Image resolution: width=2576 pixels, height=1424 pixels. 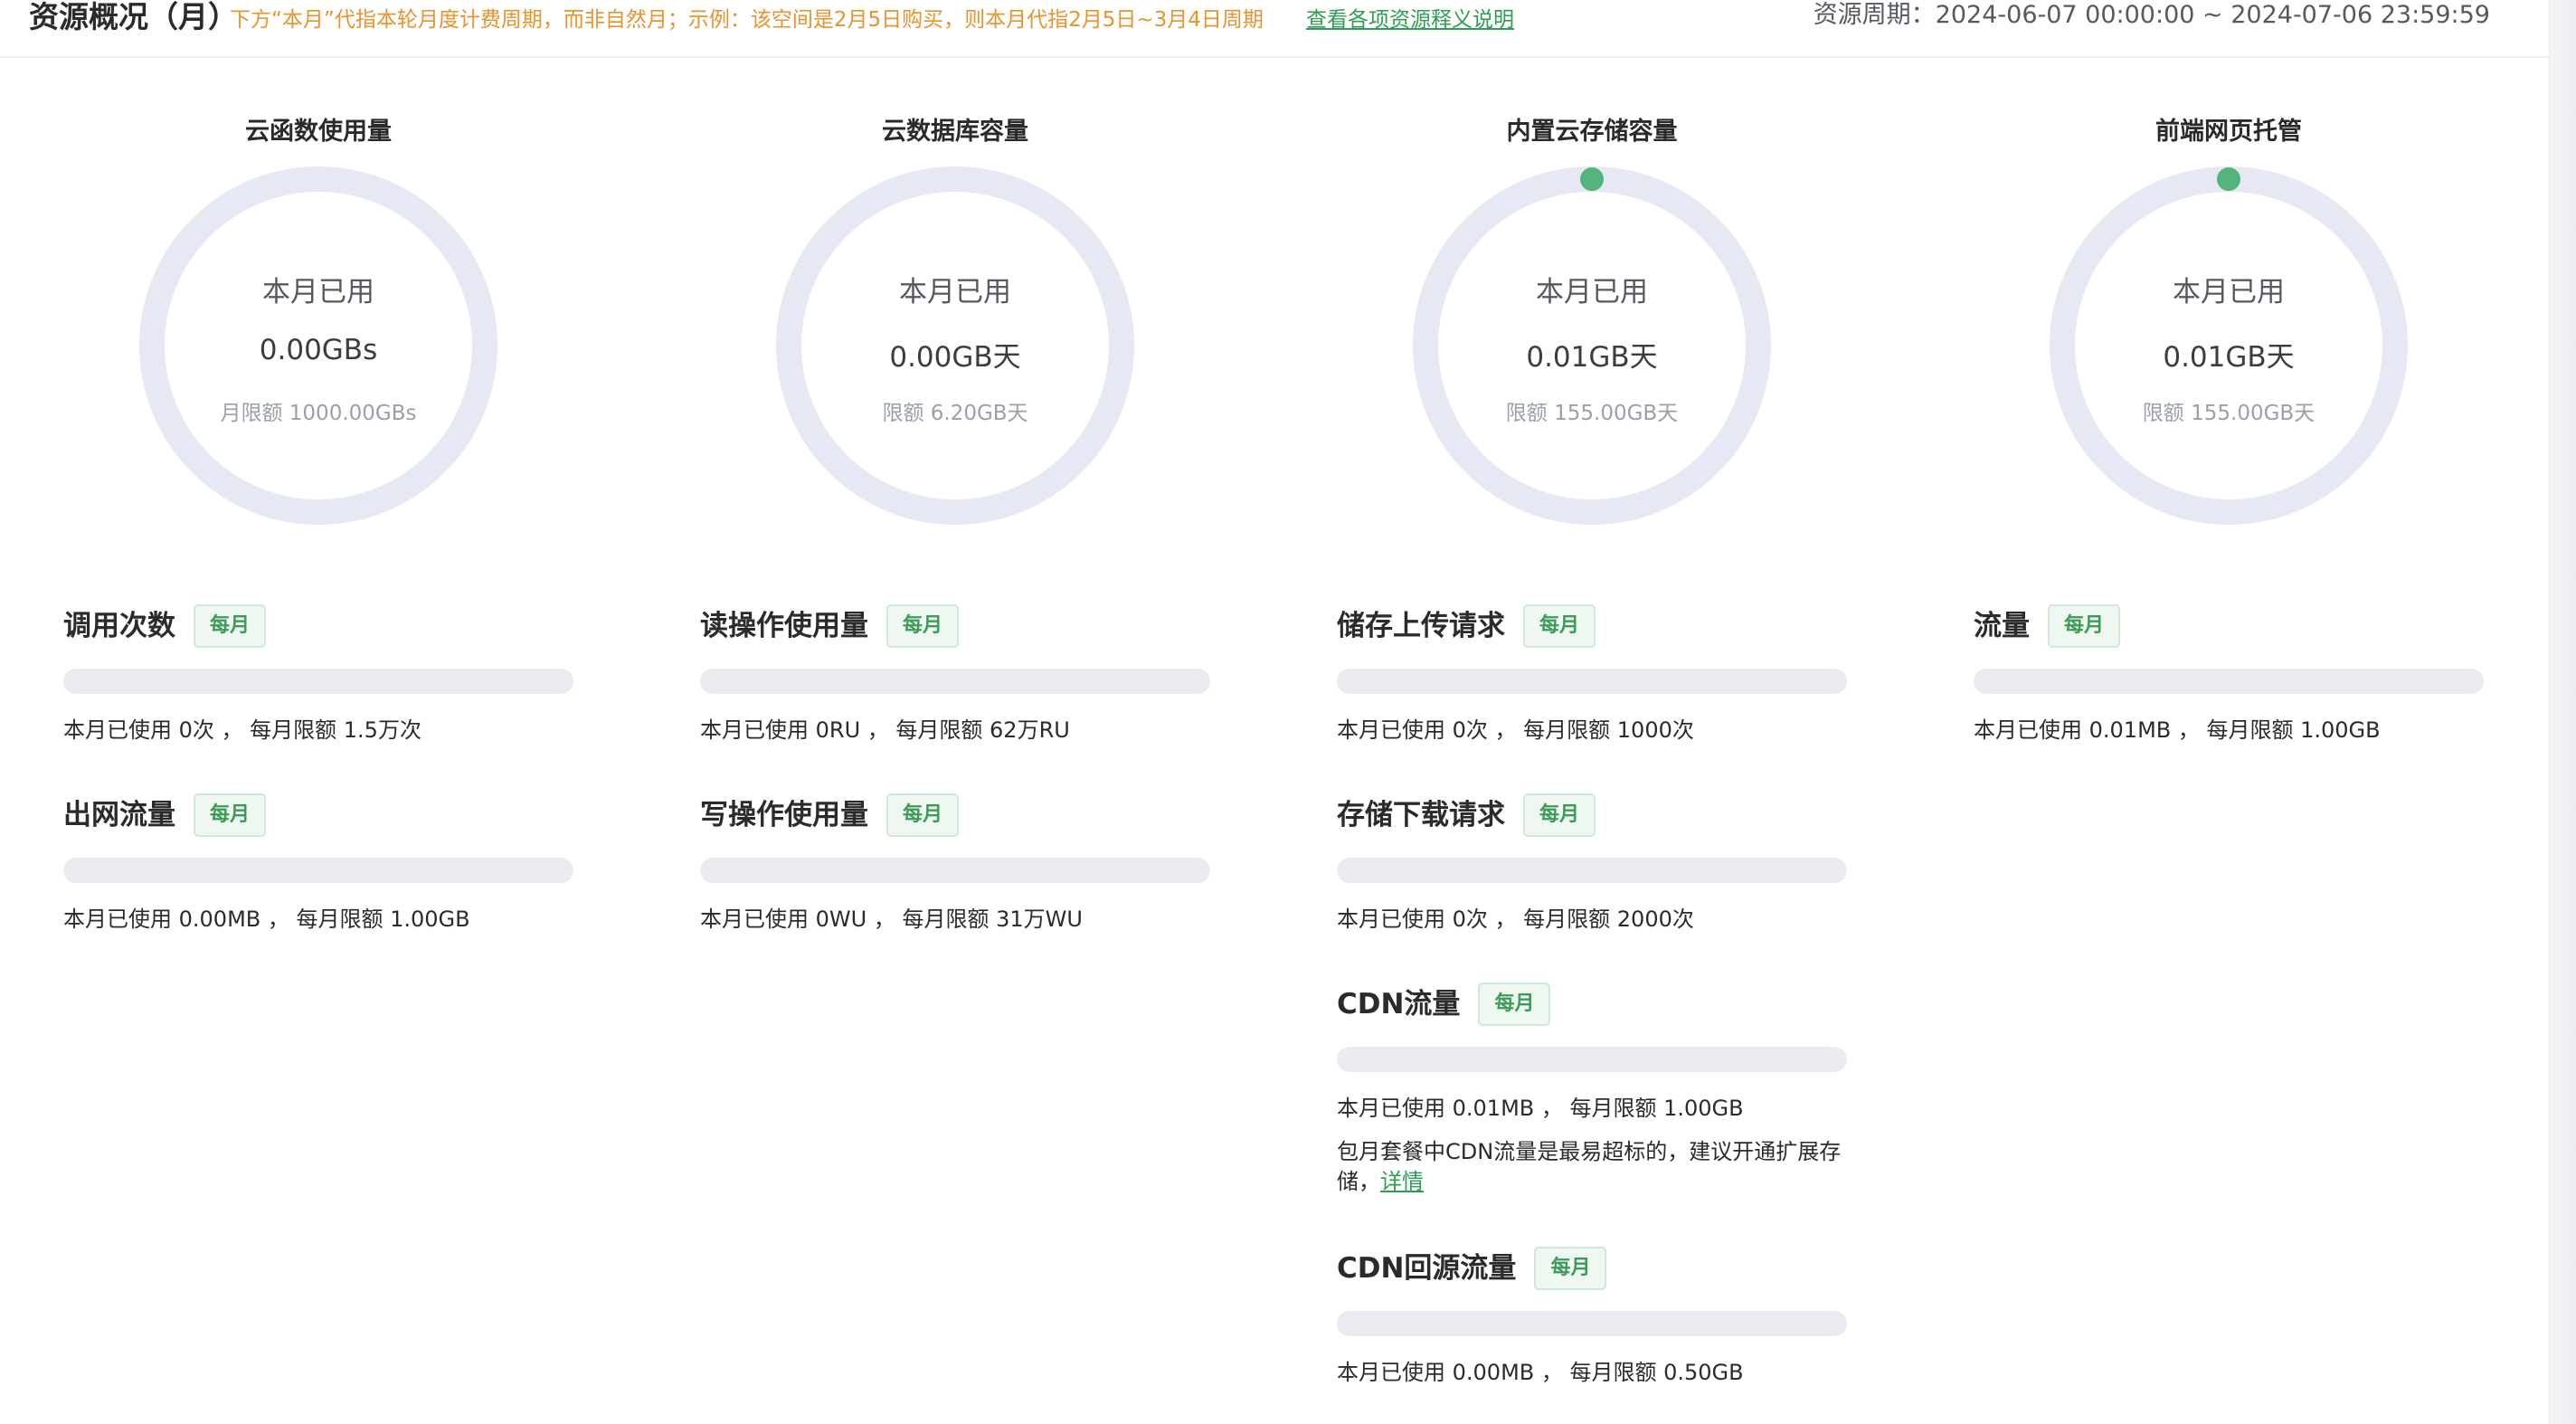 What do you see at coordinates (955, 413) in the screenshot?
I see `gauge-limit: 限额 6.20GB天` at bounding box center [955, 413].